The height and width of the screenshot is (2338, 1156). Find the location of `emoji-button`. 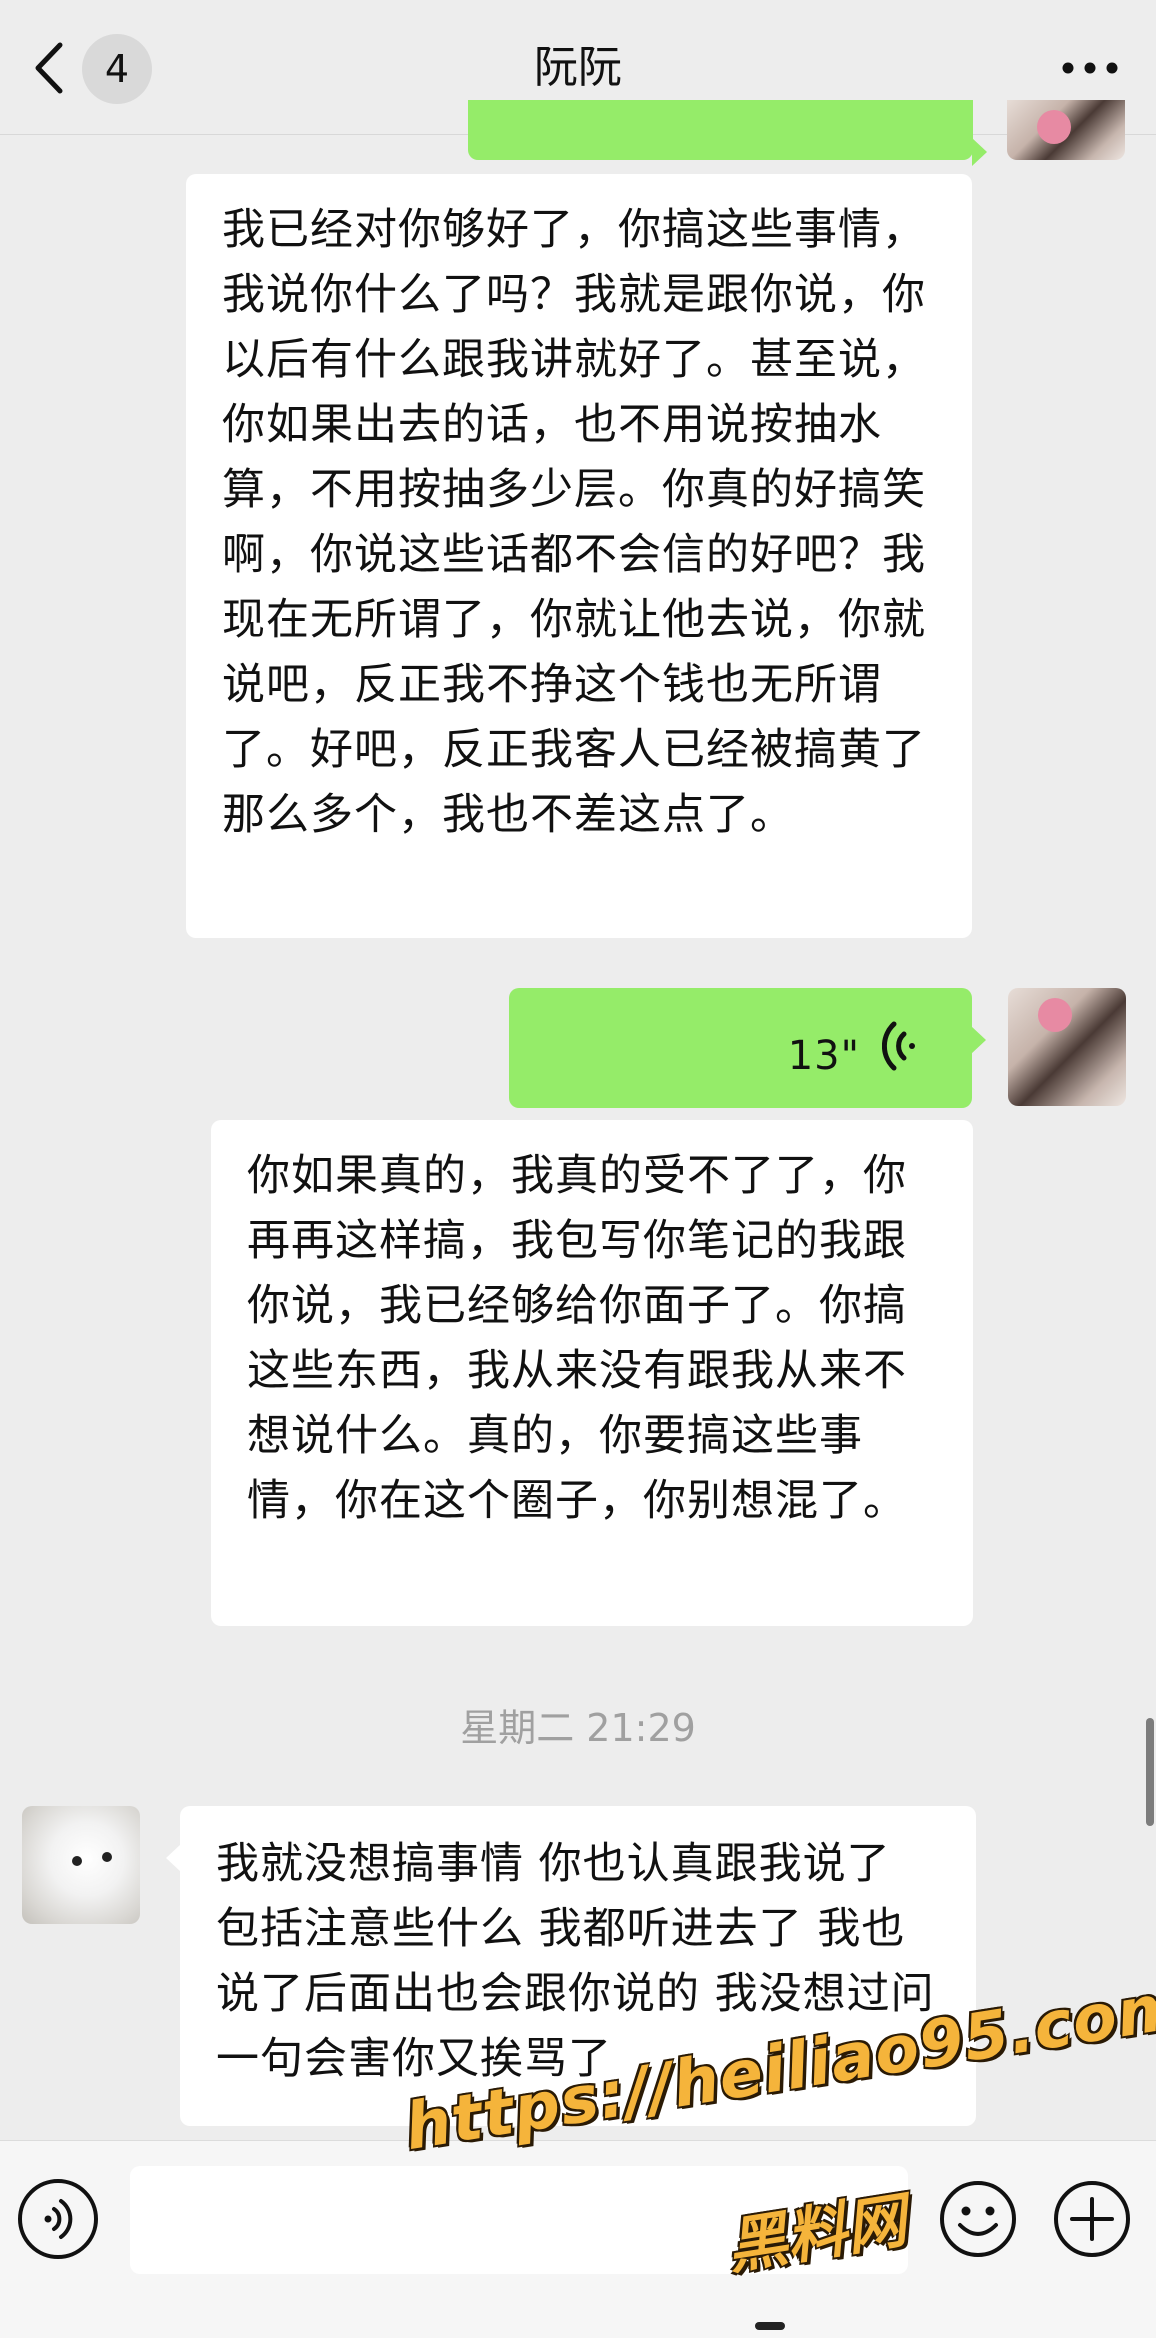

emoji-button is located at coordinates (978, 2219).